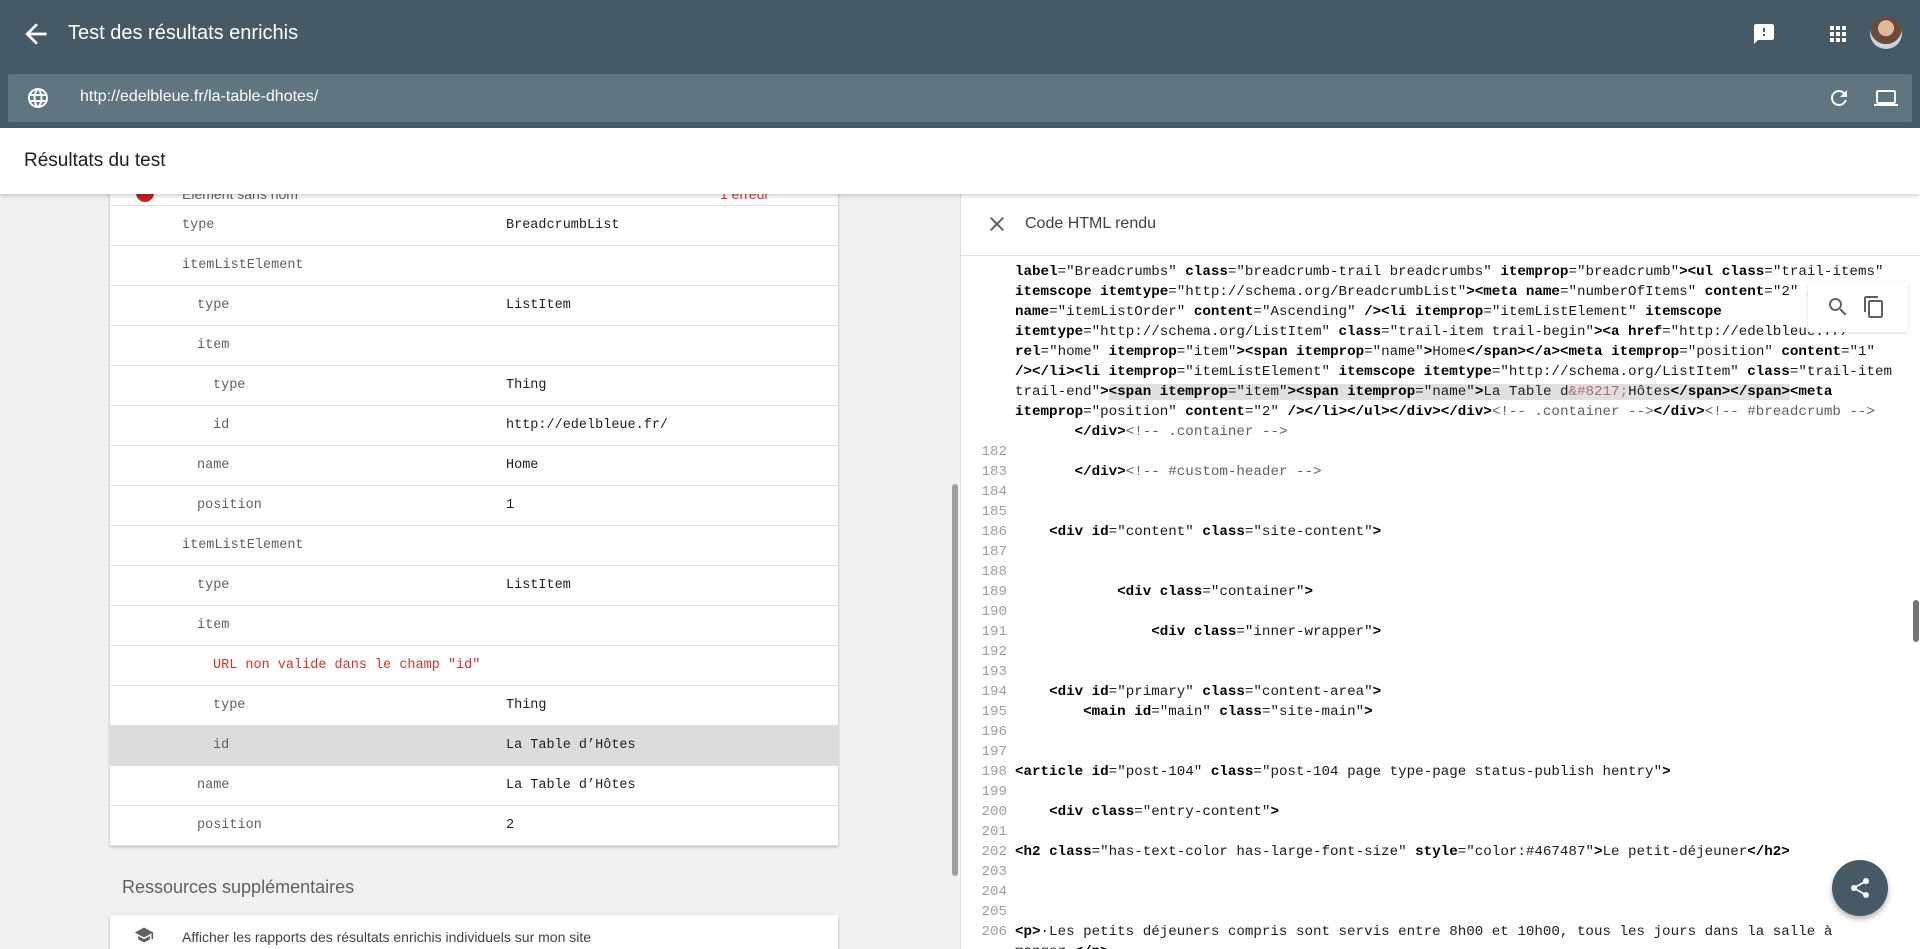 This screenshot has height=949, width=1920. Describe the element at coordinates (474, 200) in the screenshot. I see `item-header: Élément sans nom 1 erreur ⌃` at that location.